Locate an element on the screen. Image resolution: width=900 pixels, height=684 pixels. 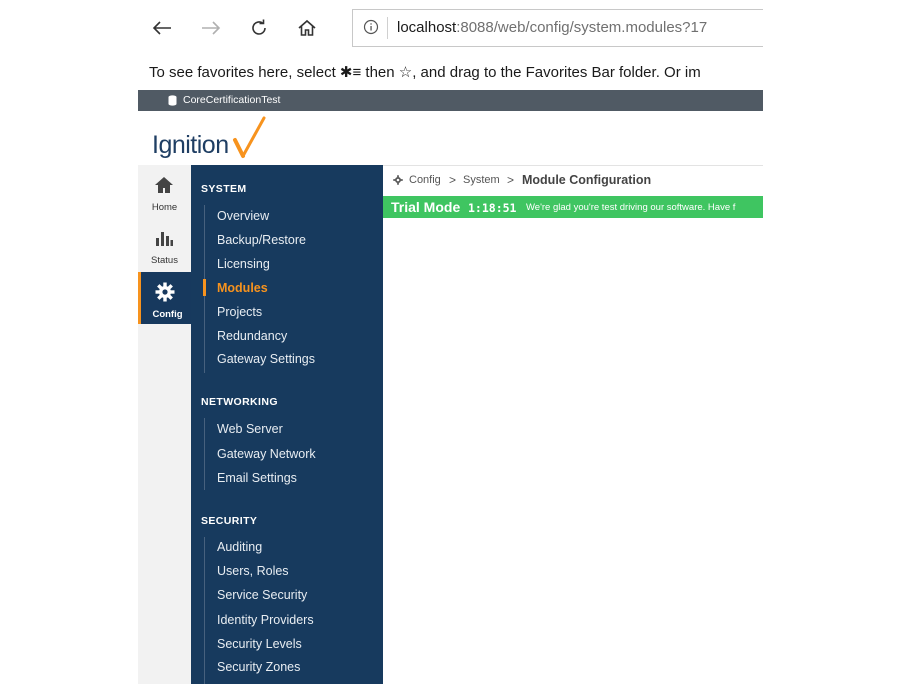
config-gear-icon is located at coordinates (398, 180).